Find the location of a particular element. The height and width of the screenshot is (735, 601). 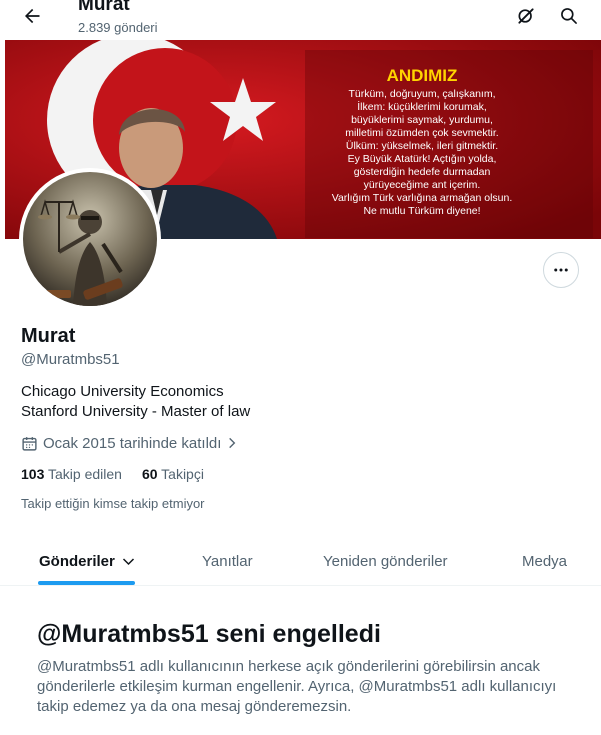

active-tab-indicator is located at coordinates (86, 583).